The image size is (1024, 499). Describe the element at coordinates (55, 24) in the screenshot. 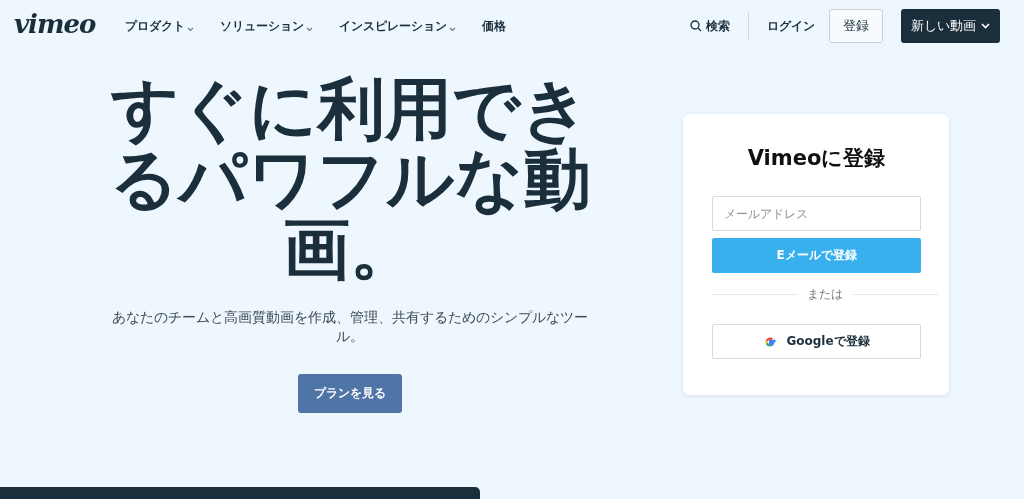

I see `vimeo-logo: vimeo` at that location.